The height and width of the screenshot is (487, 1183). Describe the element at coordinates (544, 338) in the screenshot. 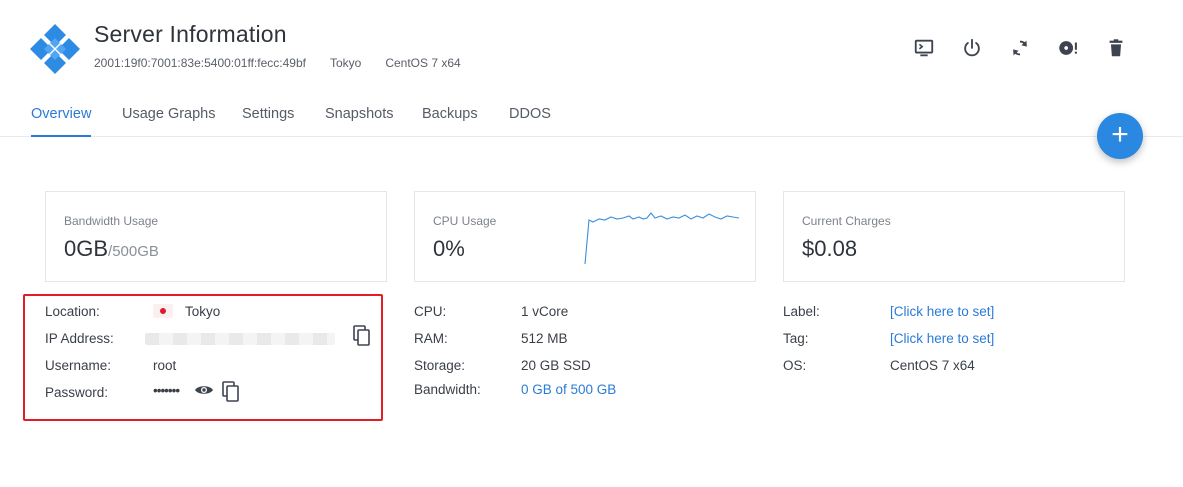

I see `ram-value: 512 MB` at that location.